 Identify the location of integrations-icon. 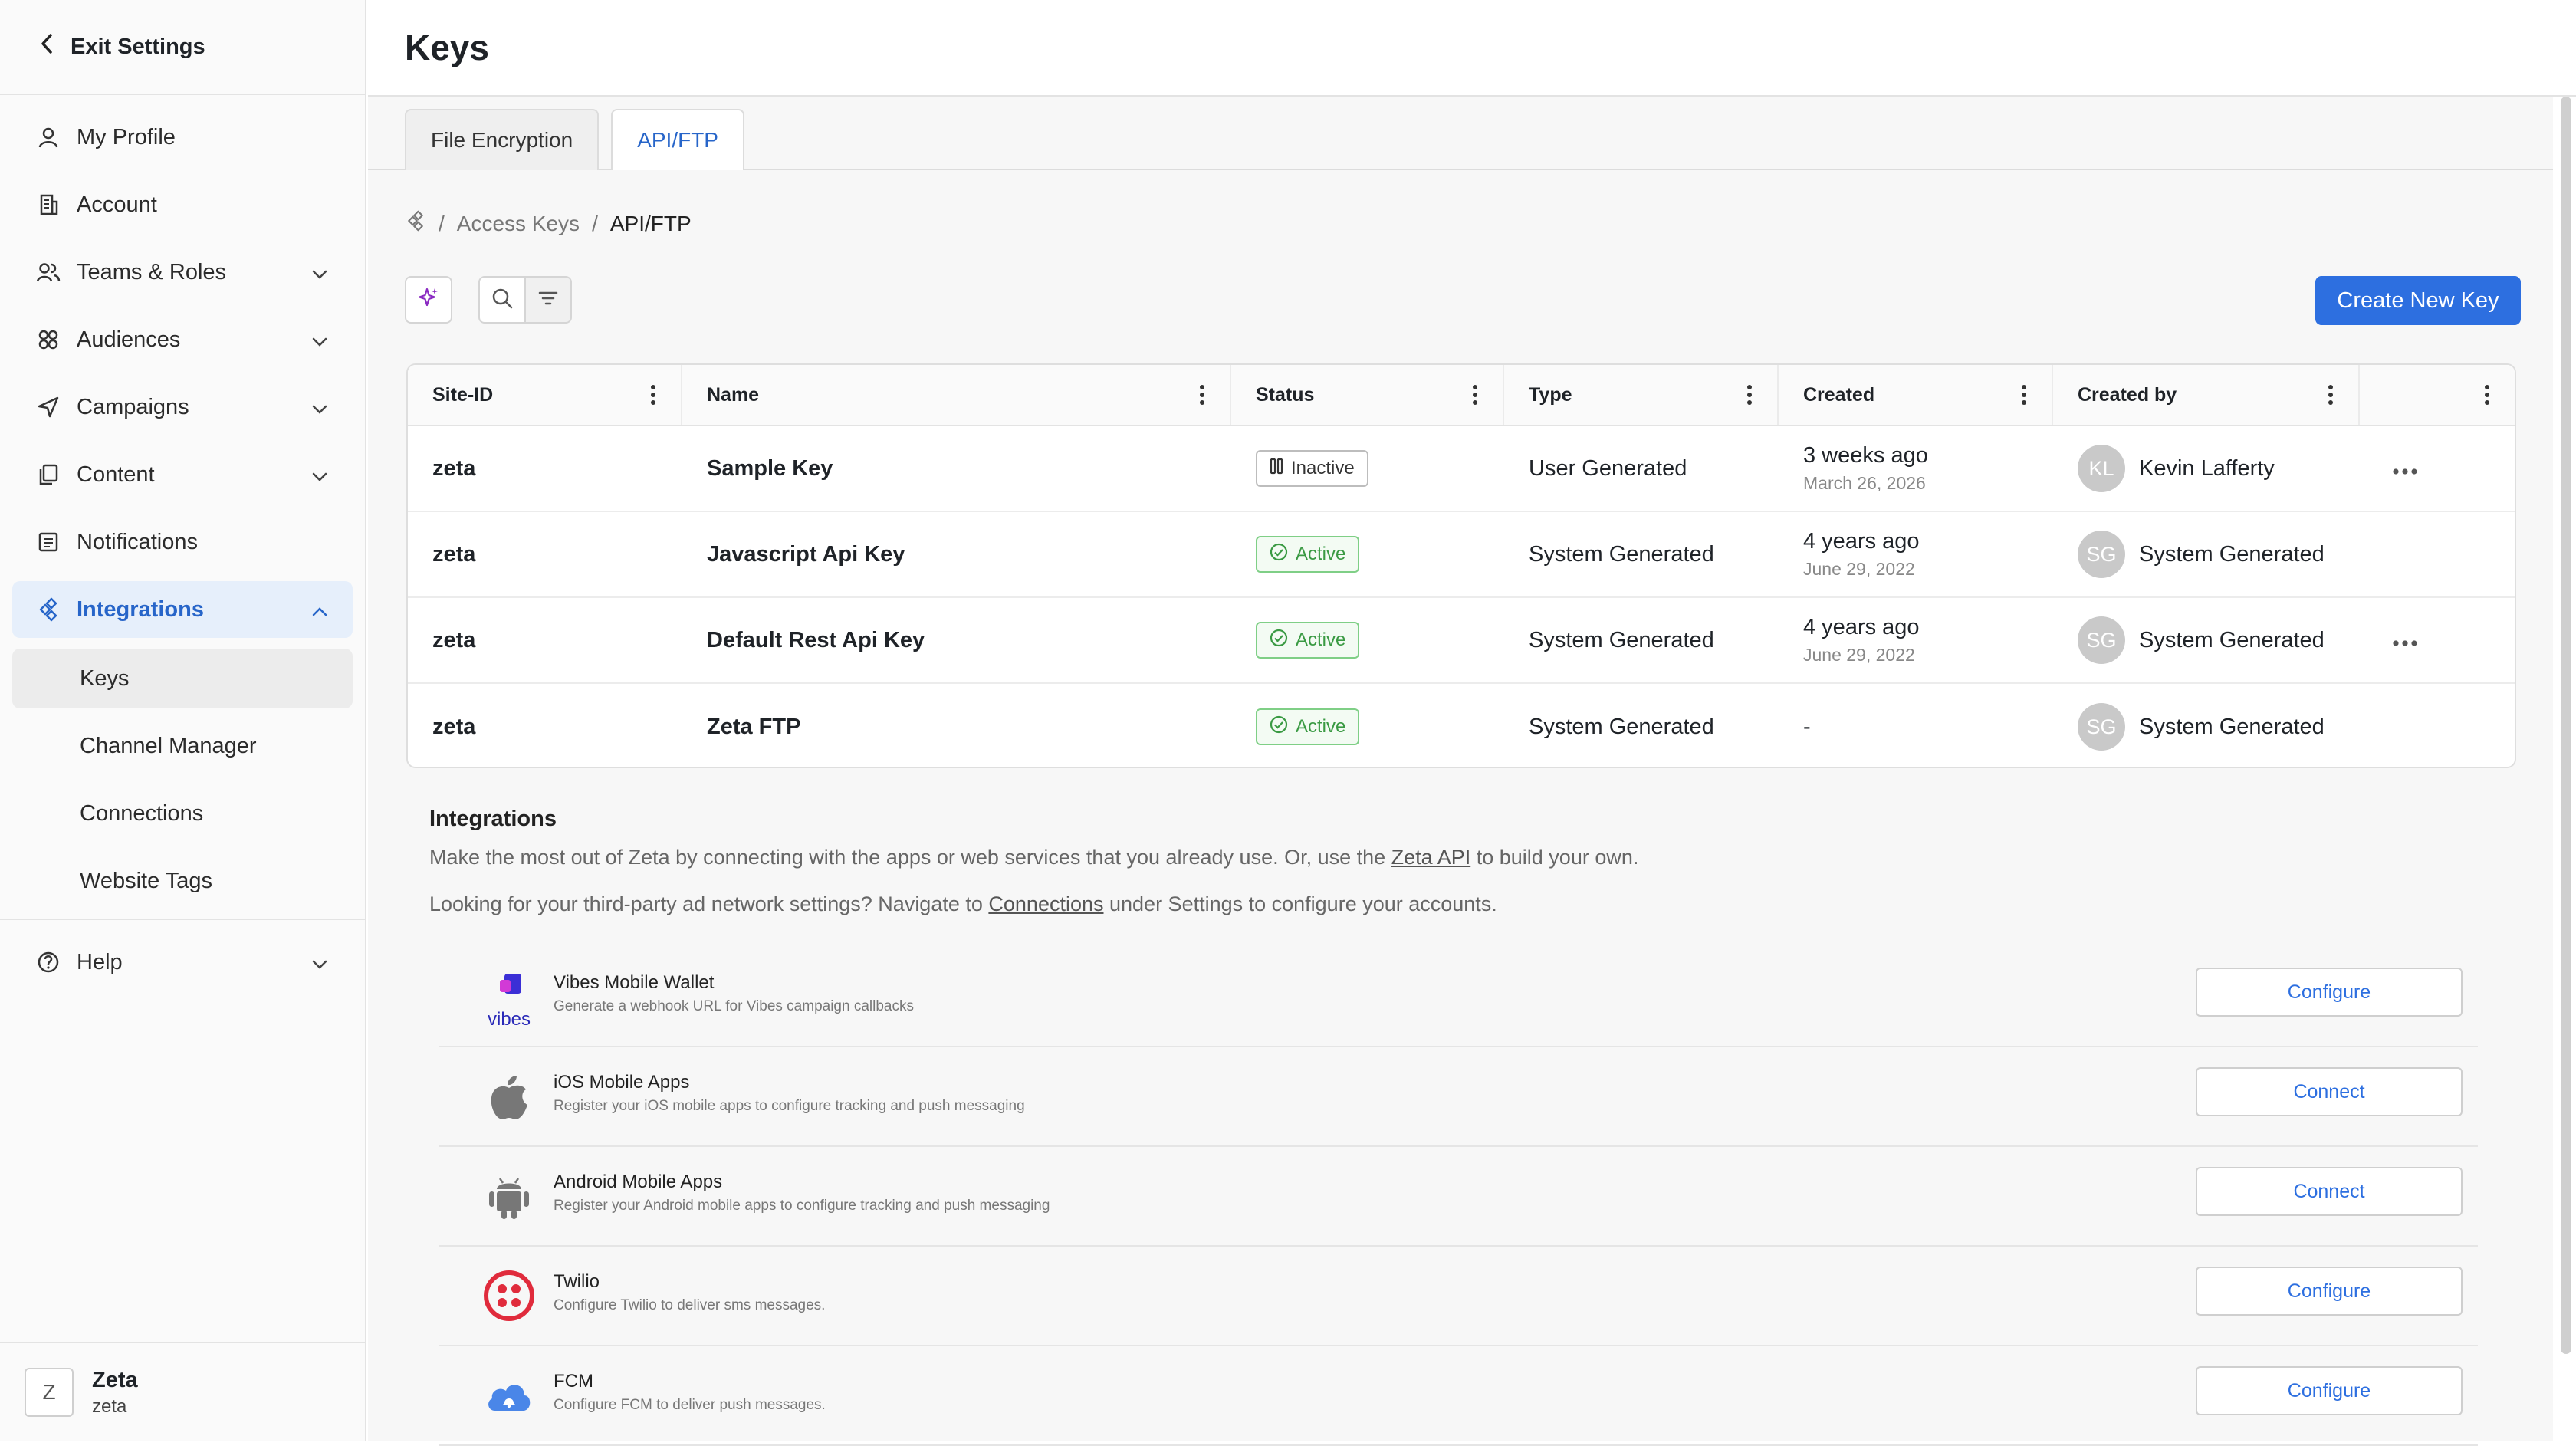
(416, 224).